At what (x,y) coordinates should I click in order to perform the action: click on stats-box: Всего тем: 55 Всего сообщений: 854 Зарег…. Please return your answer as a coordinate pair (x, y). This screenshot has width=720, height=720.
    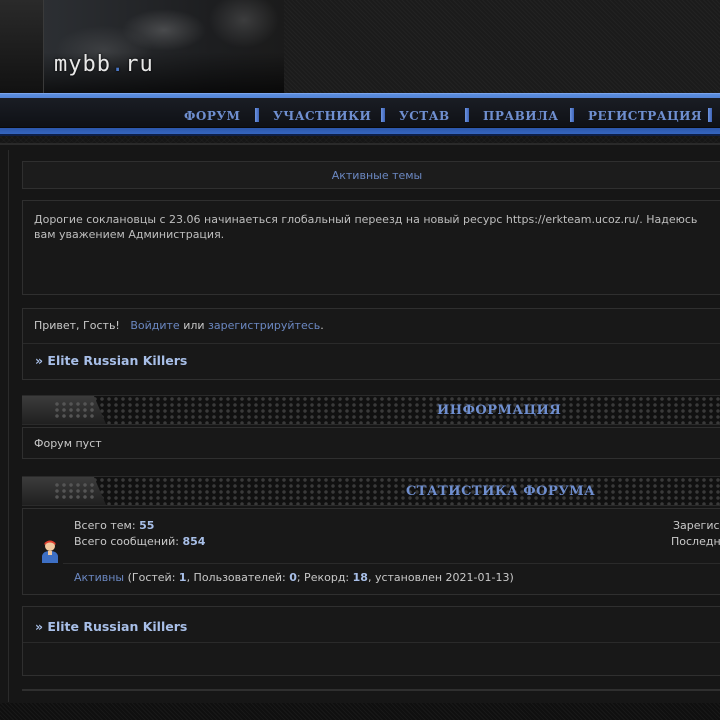
    Looking at the image, I should click on (371, 551).